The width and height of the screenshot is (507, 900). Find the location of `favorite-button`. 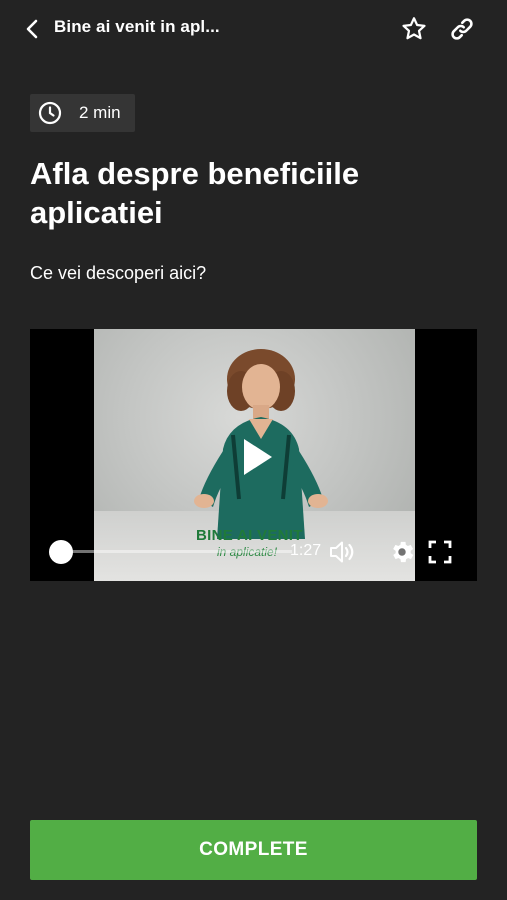

favorite-button is located at coordinates (414, 29).